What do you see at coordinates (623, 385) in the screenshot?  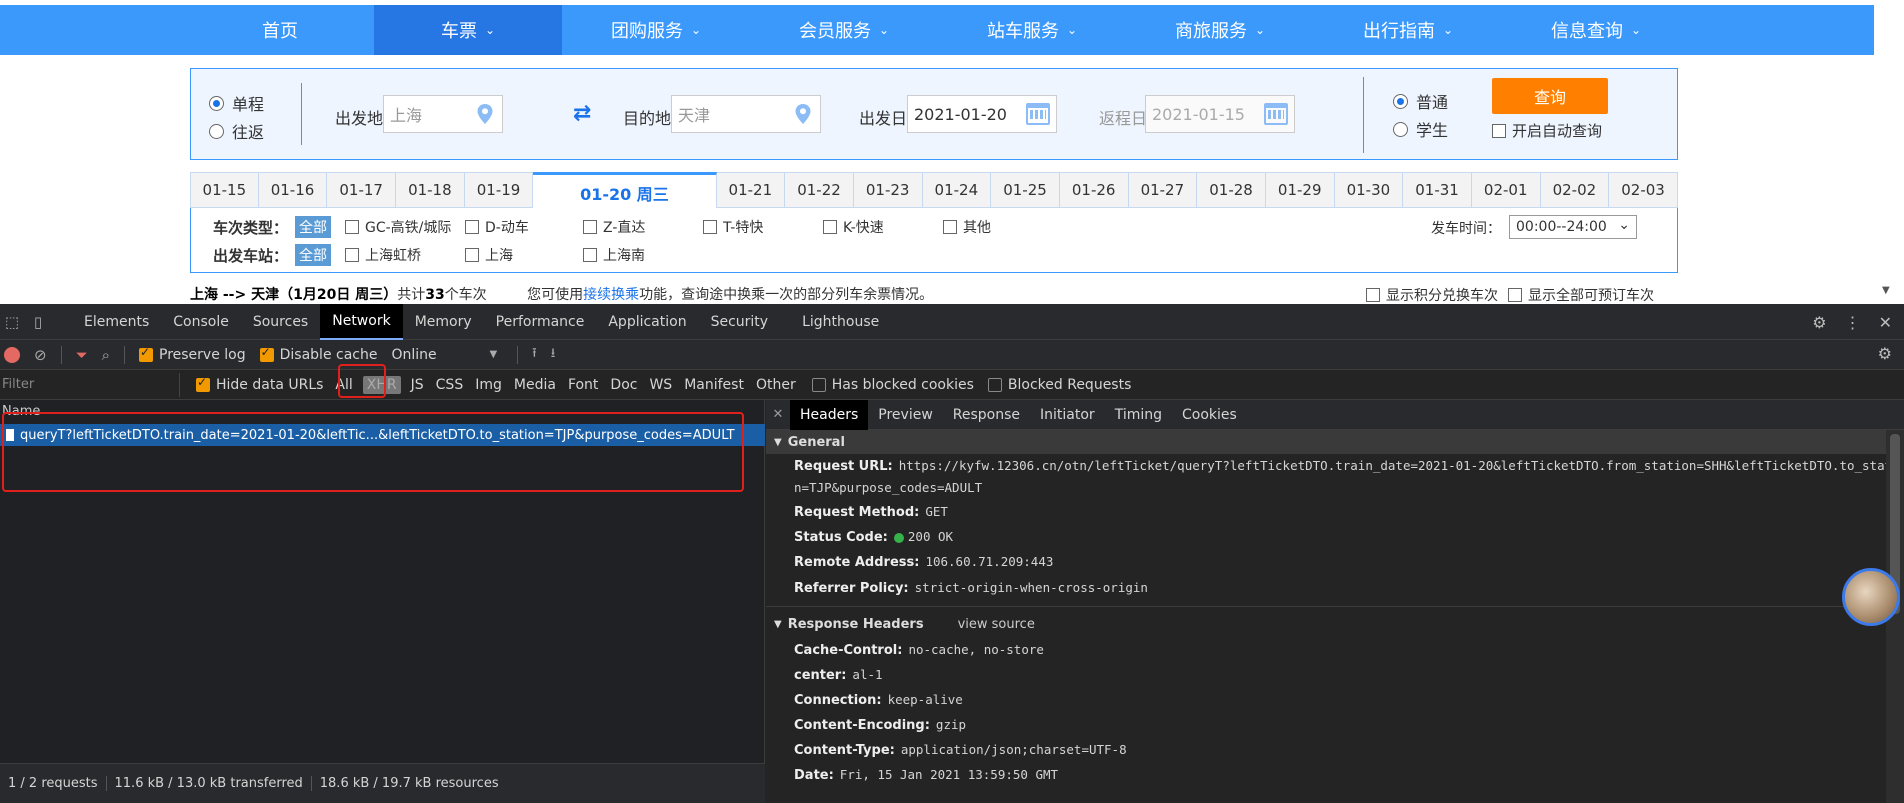 I see `type-filter-doc: Doc` at bounding box center [623, 385].